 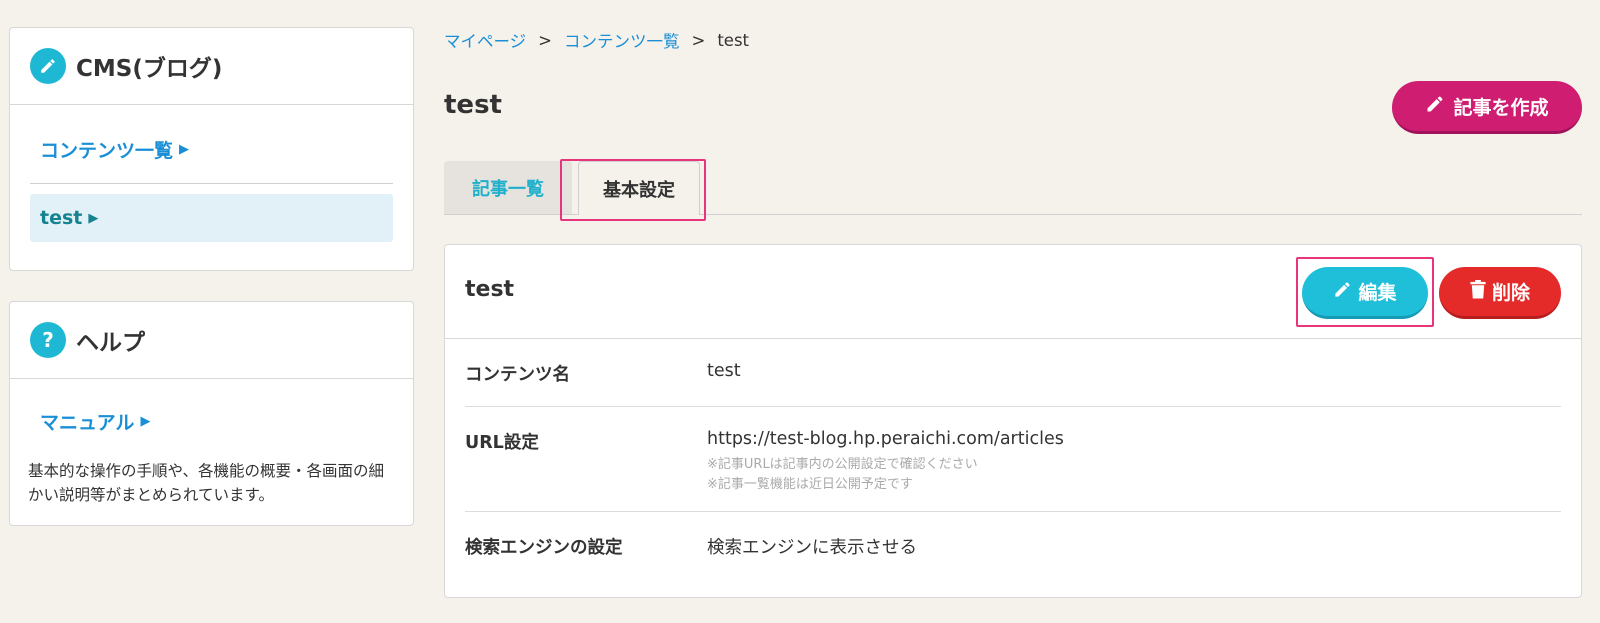 What do you see at coordinates (1013, 190) in the screenshot?
I see `tab-bar: 記事一覧 基本設定` at bounding box center [1013, 190].